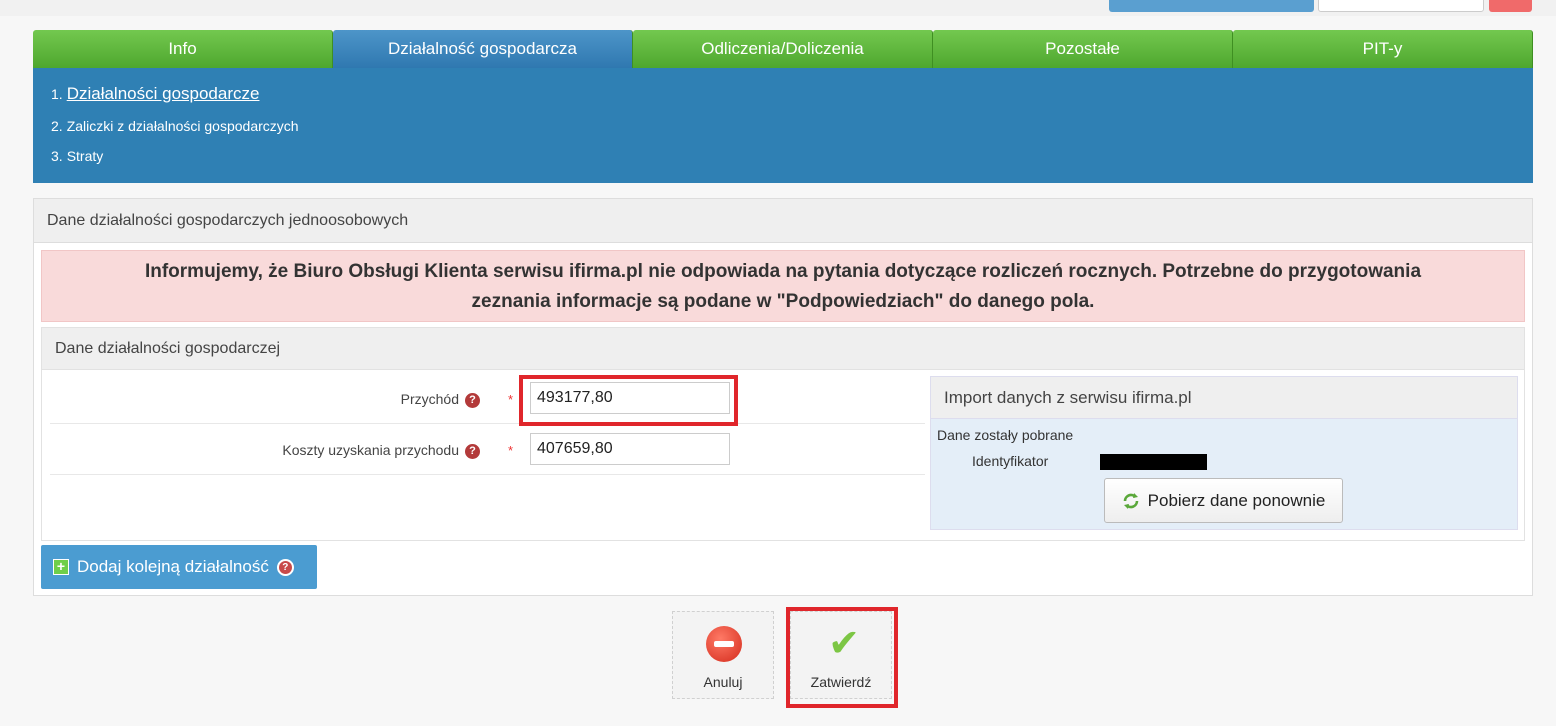 The image size is (1556, 726). I want to click on confirm-button: ✔ Zatwierdź, so click(841, 655).